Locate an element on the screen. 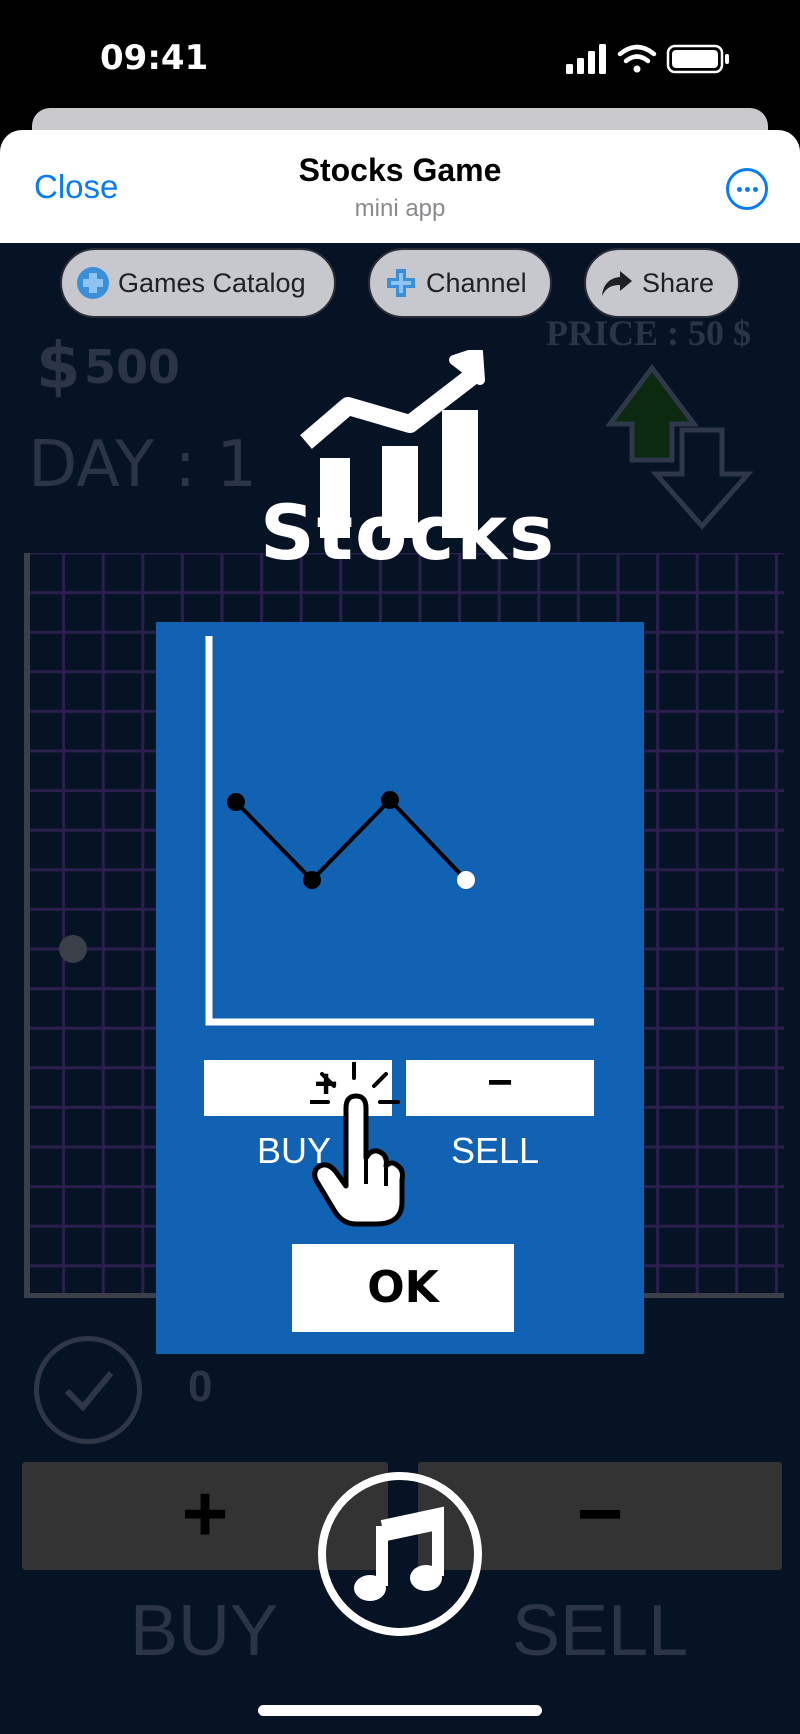  channel-button: Channel is located at coordinates (460, 283).